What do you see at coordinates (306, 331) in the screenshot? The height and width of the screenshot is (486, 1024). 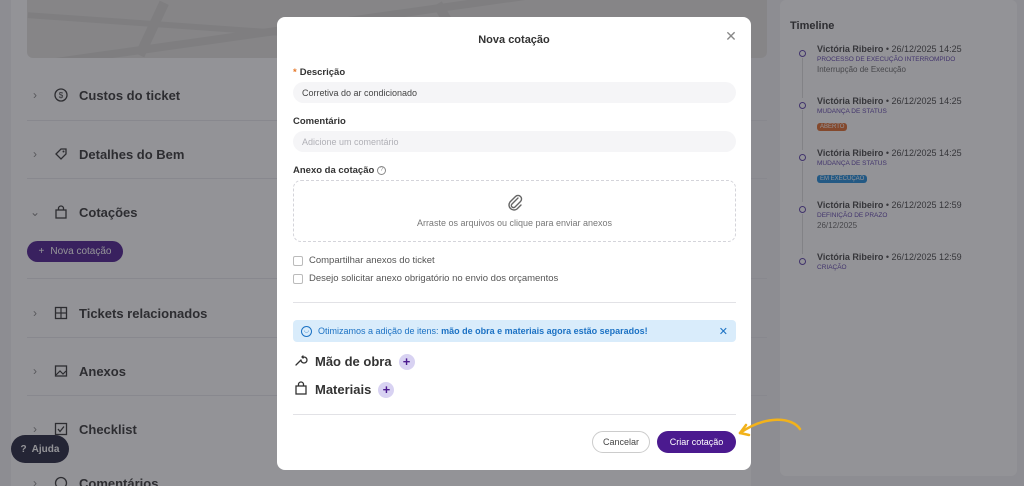 I see `smile-icon: ◡` at bounding box center [306, 331].